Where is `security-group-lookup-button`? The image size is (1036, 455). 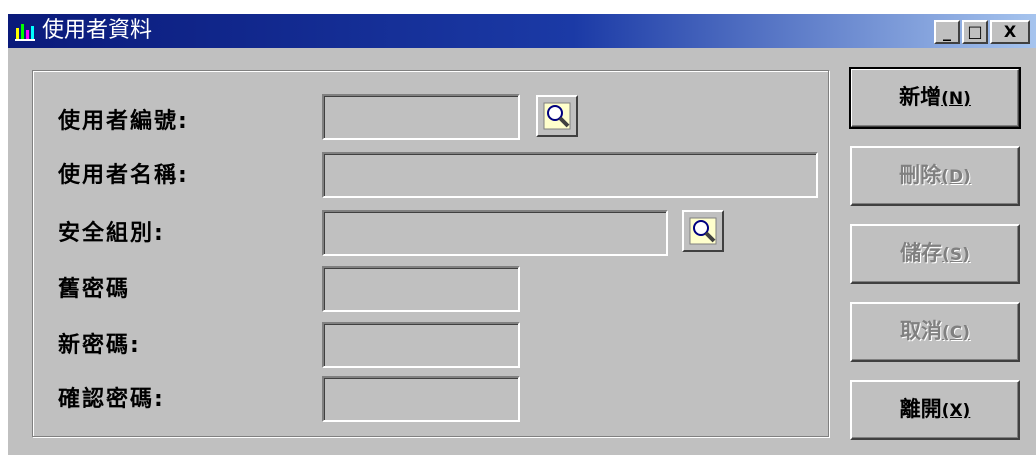
security-group-lookup-button is located at coordinates (703, 231).